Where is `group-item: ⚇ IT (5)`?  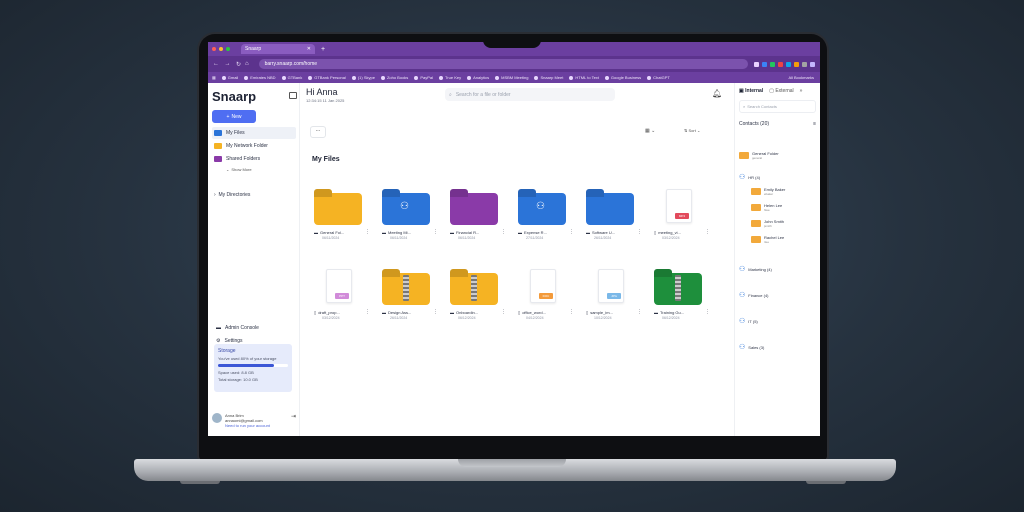 group-item: ⚇ IT (5) is located at coordinates (748, 321).